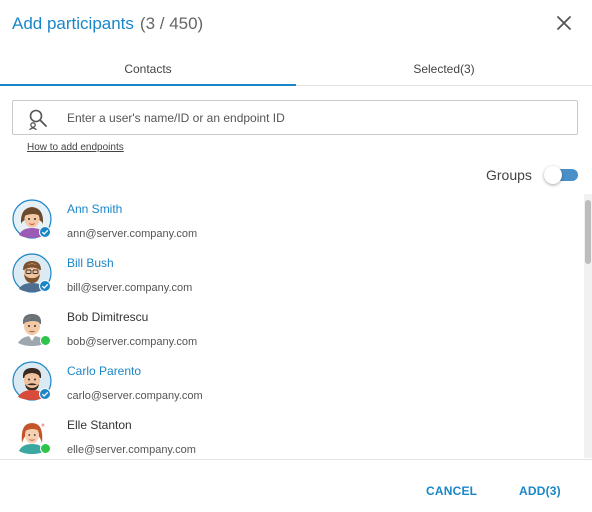  What do you see at coordinates (73, 23) in the screenshot?
I see `dialog-title-text: Add participants` at bounding box center [73, 23].